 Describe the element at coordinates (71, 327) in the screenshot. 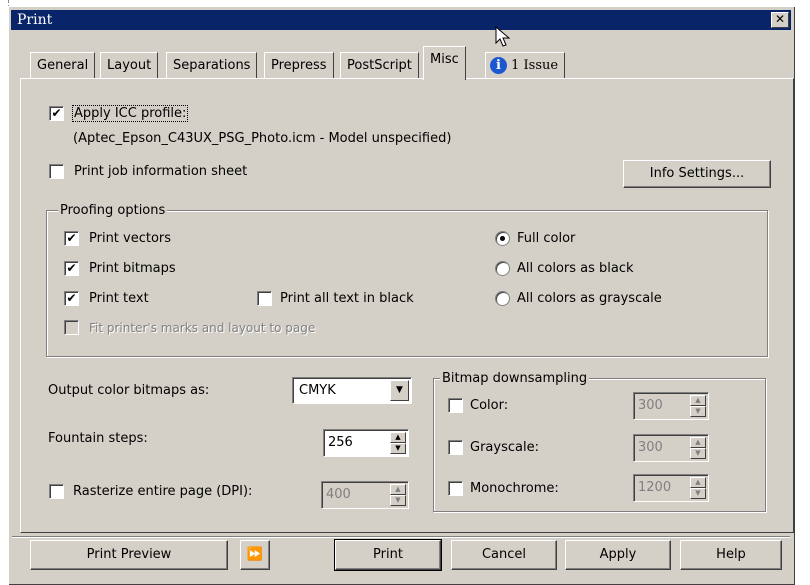

I see `fit-marks-checkbox` at that location.